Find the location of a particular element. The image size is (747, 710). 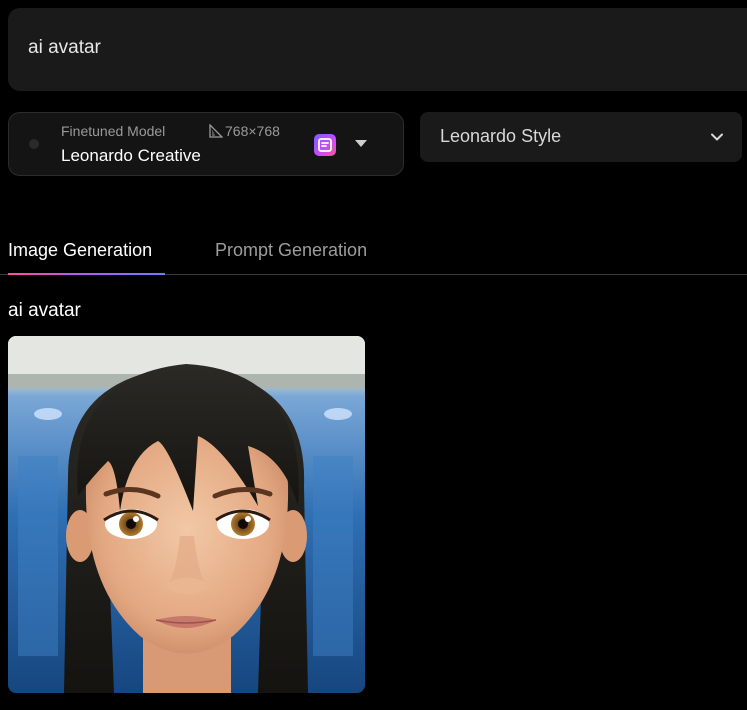

caret-down-icon is located at coordinates (361, 143).